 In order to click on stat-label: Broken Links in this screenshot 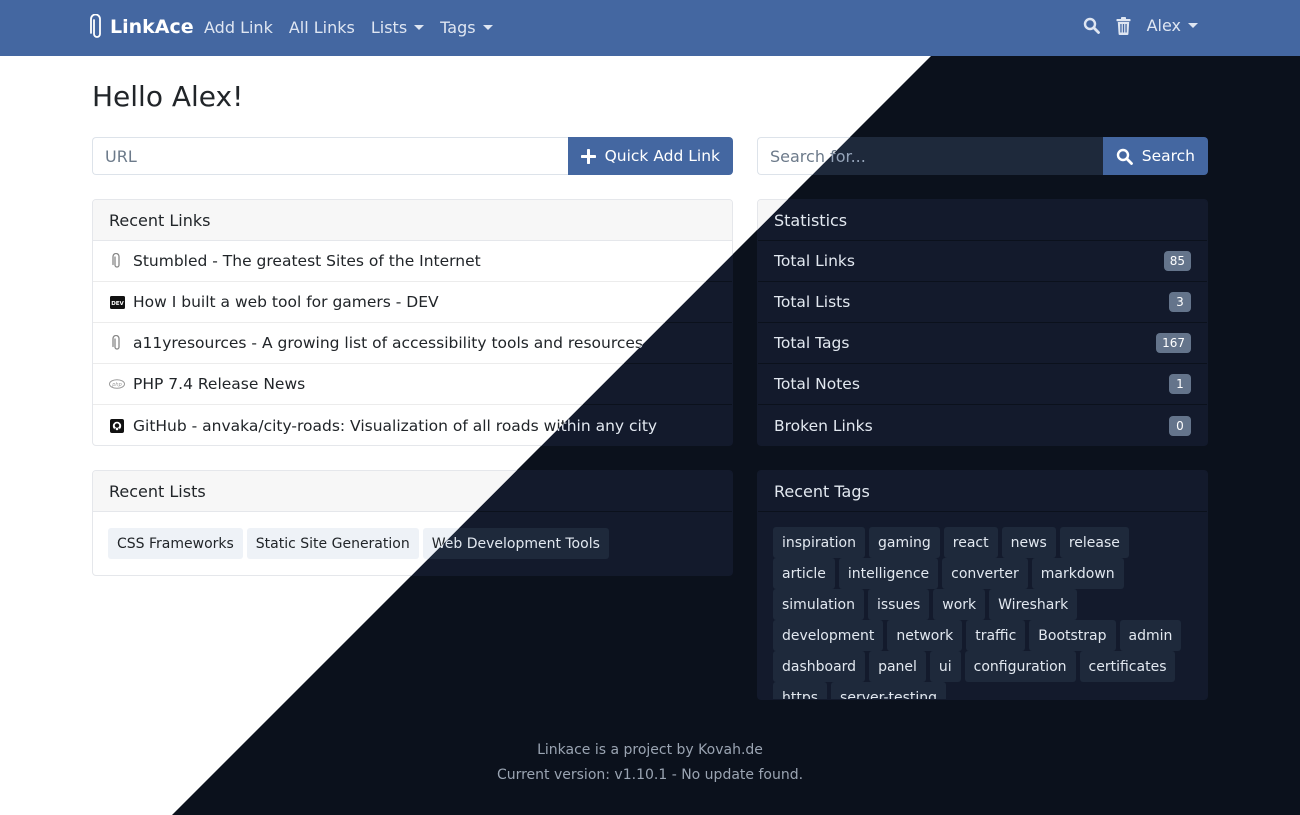, I will do `click(823, 425)`.